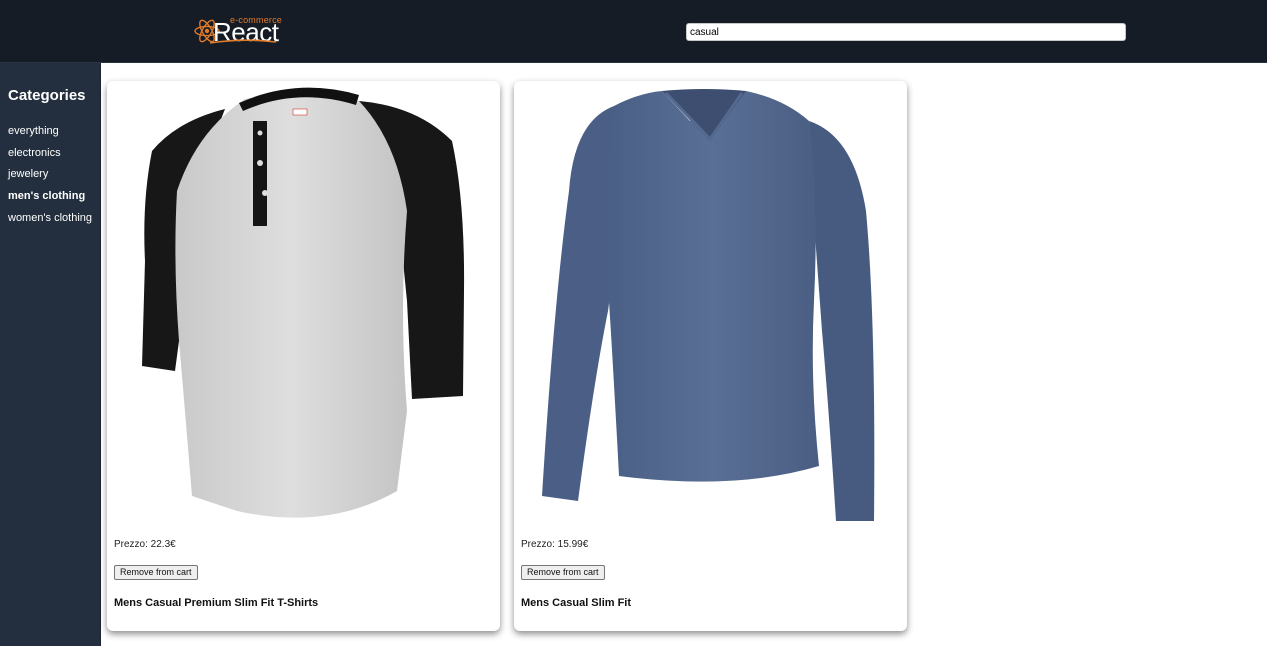  What do you see at coordinates (216, 603) in the screenshot?
I see `product-title: Mens Casual Premium Slim Fit T-Shirts` at bounding box center [216, 603].